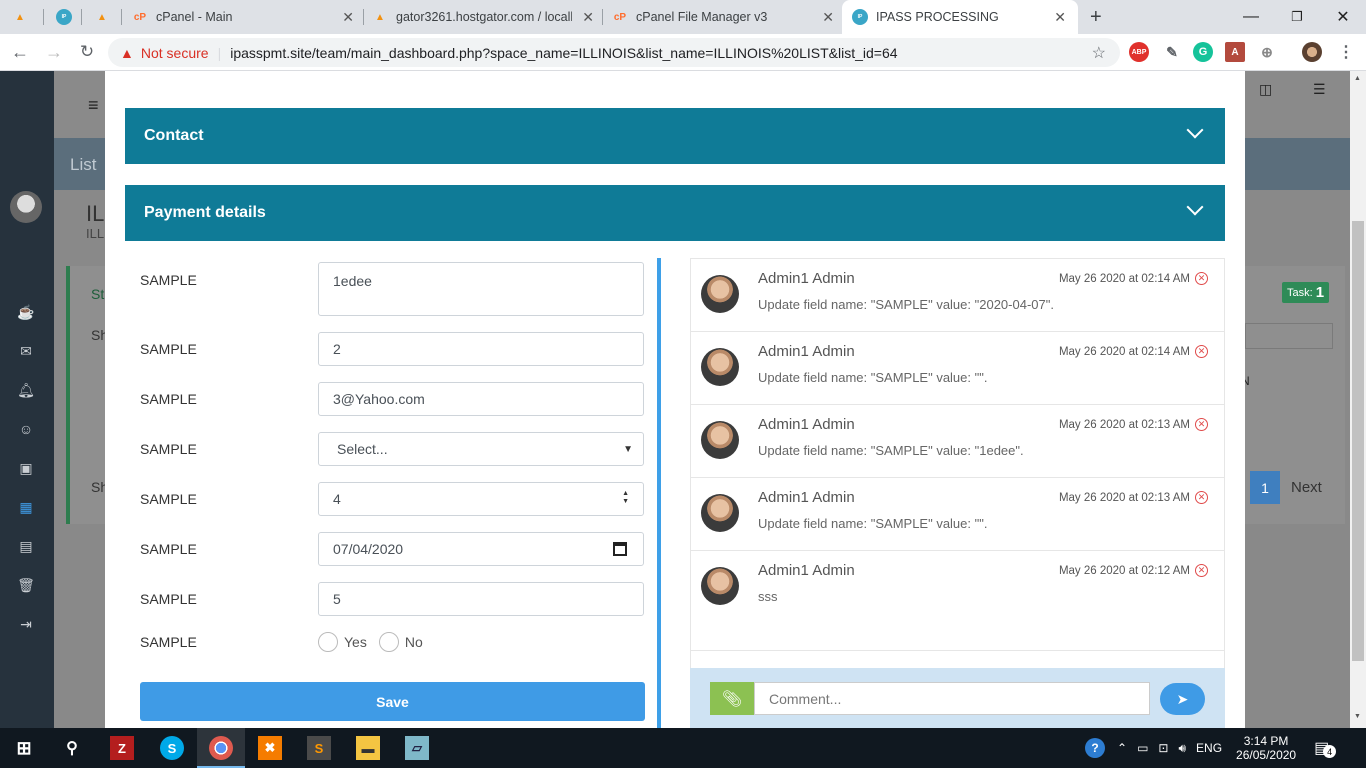 The height and width of the screenshot is (768, 1366). I want to click on columns-icon: ◫, so click(1269, 91).